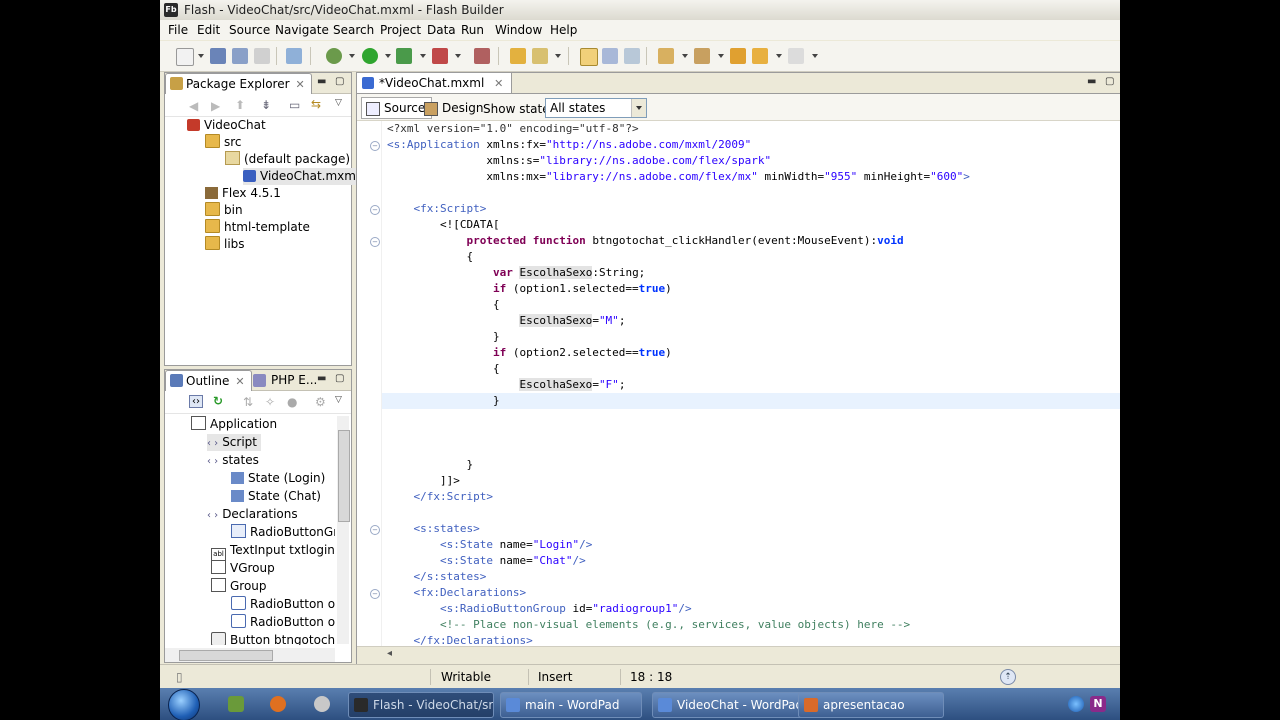 The width and height of the screenshot is (1280, 720). Describe the element at coordinates (563, 30) in the screenshot. I see `menu-help: Help` at that location.